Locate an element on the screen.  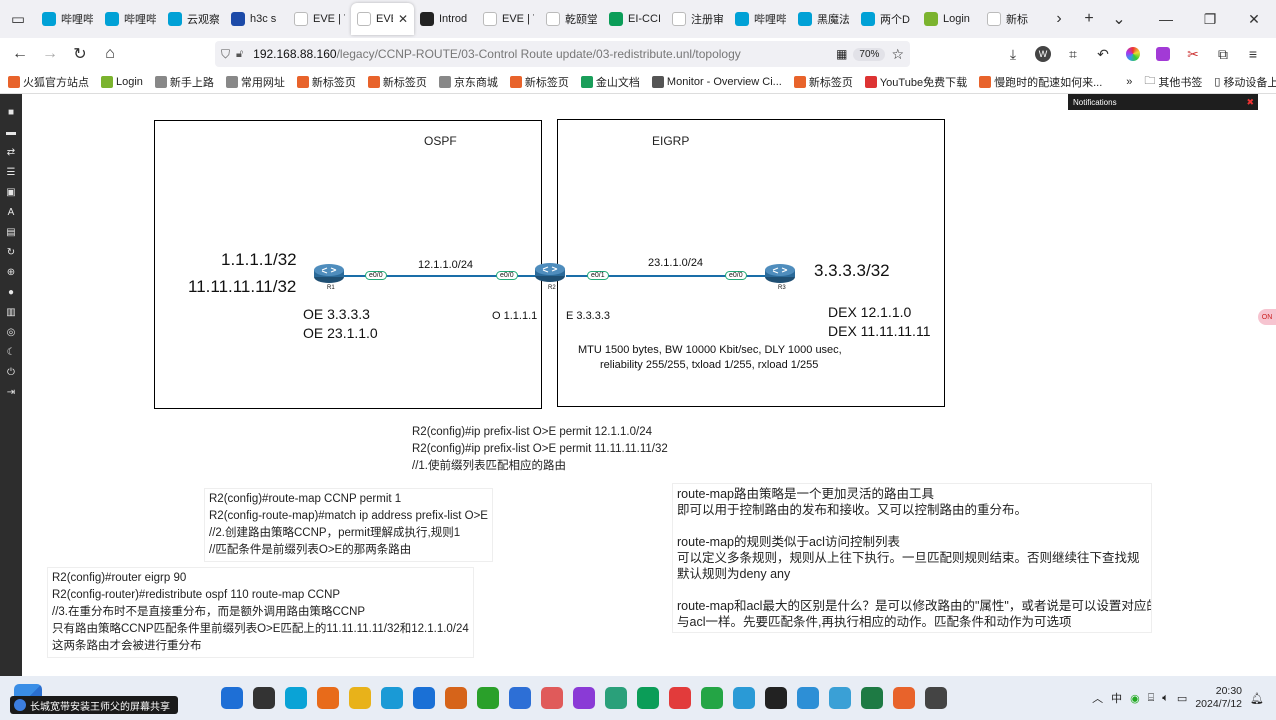
nodes-list-icon: ▬ is located at coordinates (11, 132).